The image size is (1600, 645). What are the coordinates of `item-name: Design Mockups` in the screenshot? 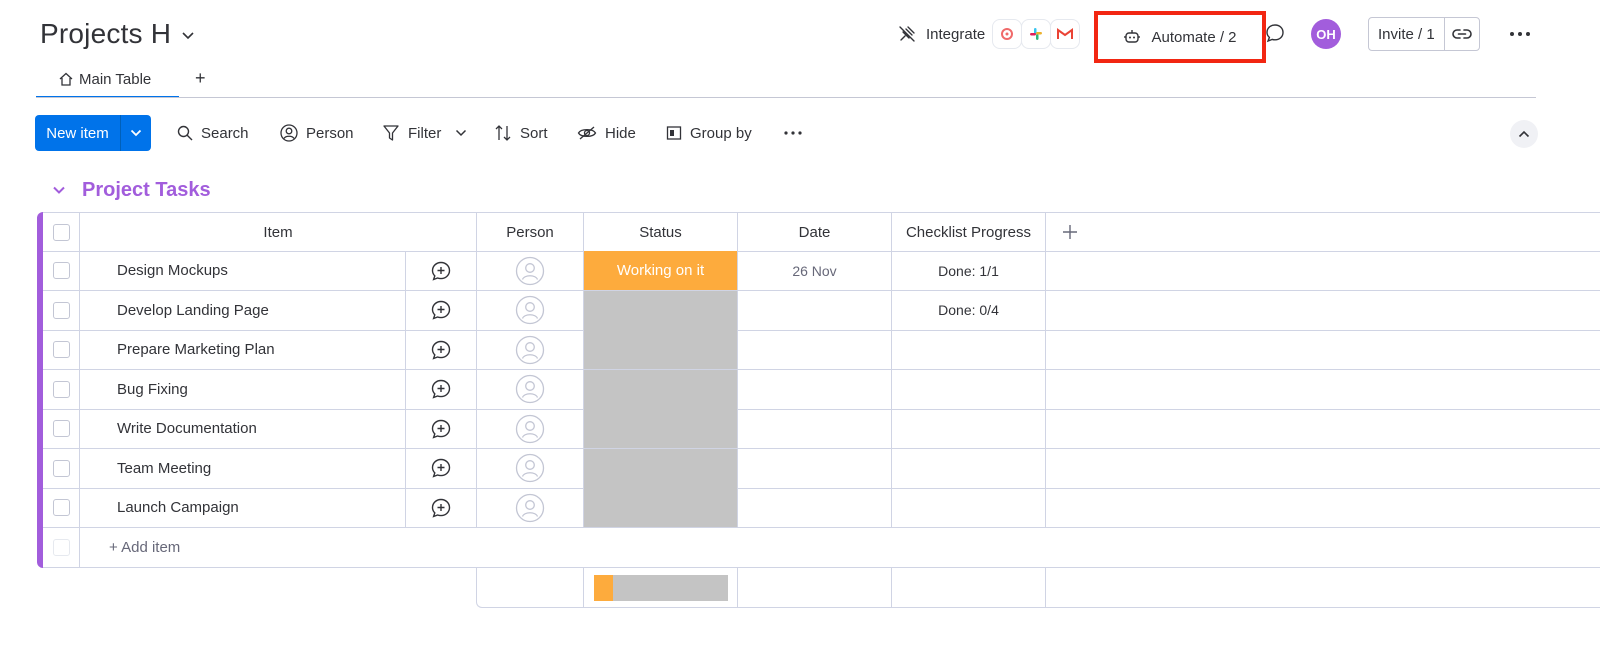 It's located at (243, 270).